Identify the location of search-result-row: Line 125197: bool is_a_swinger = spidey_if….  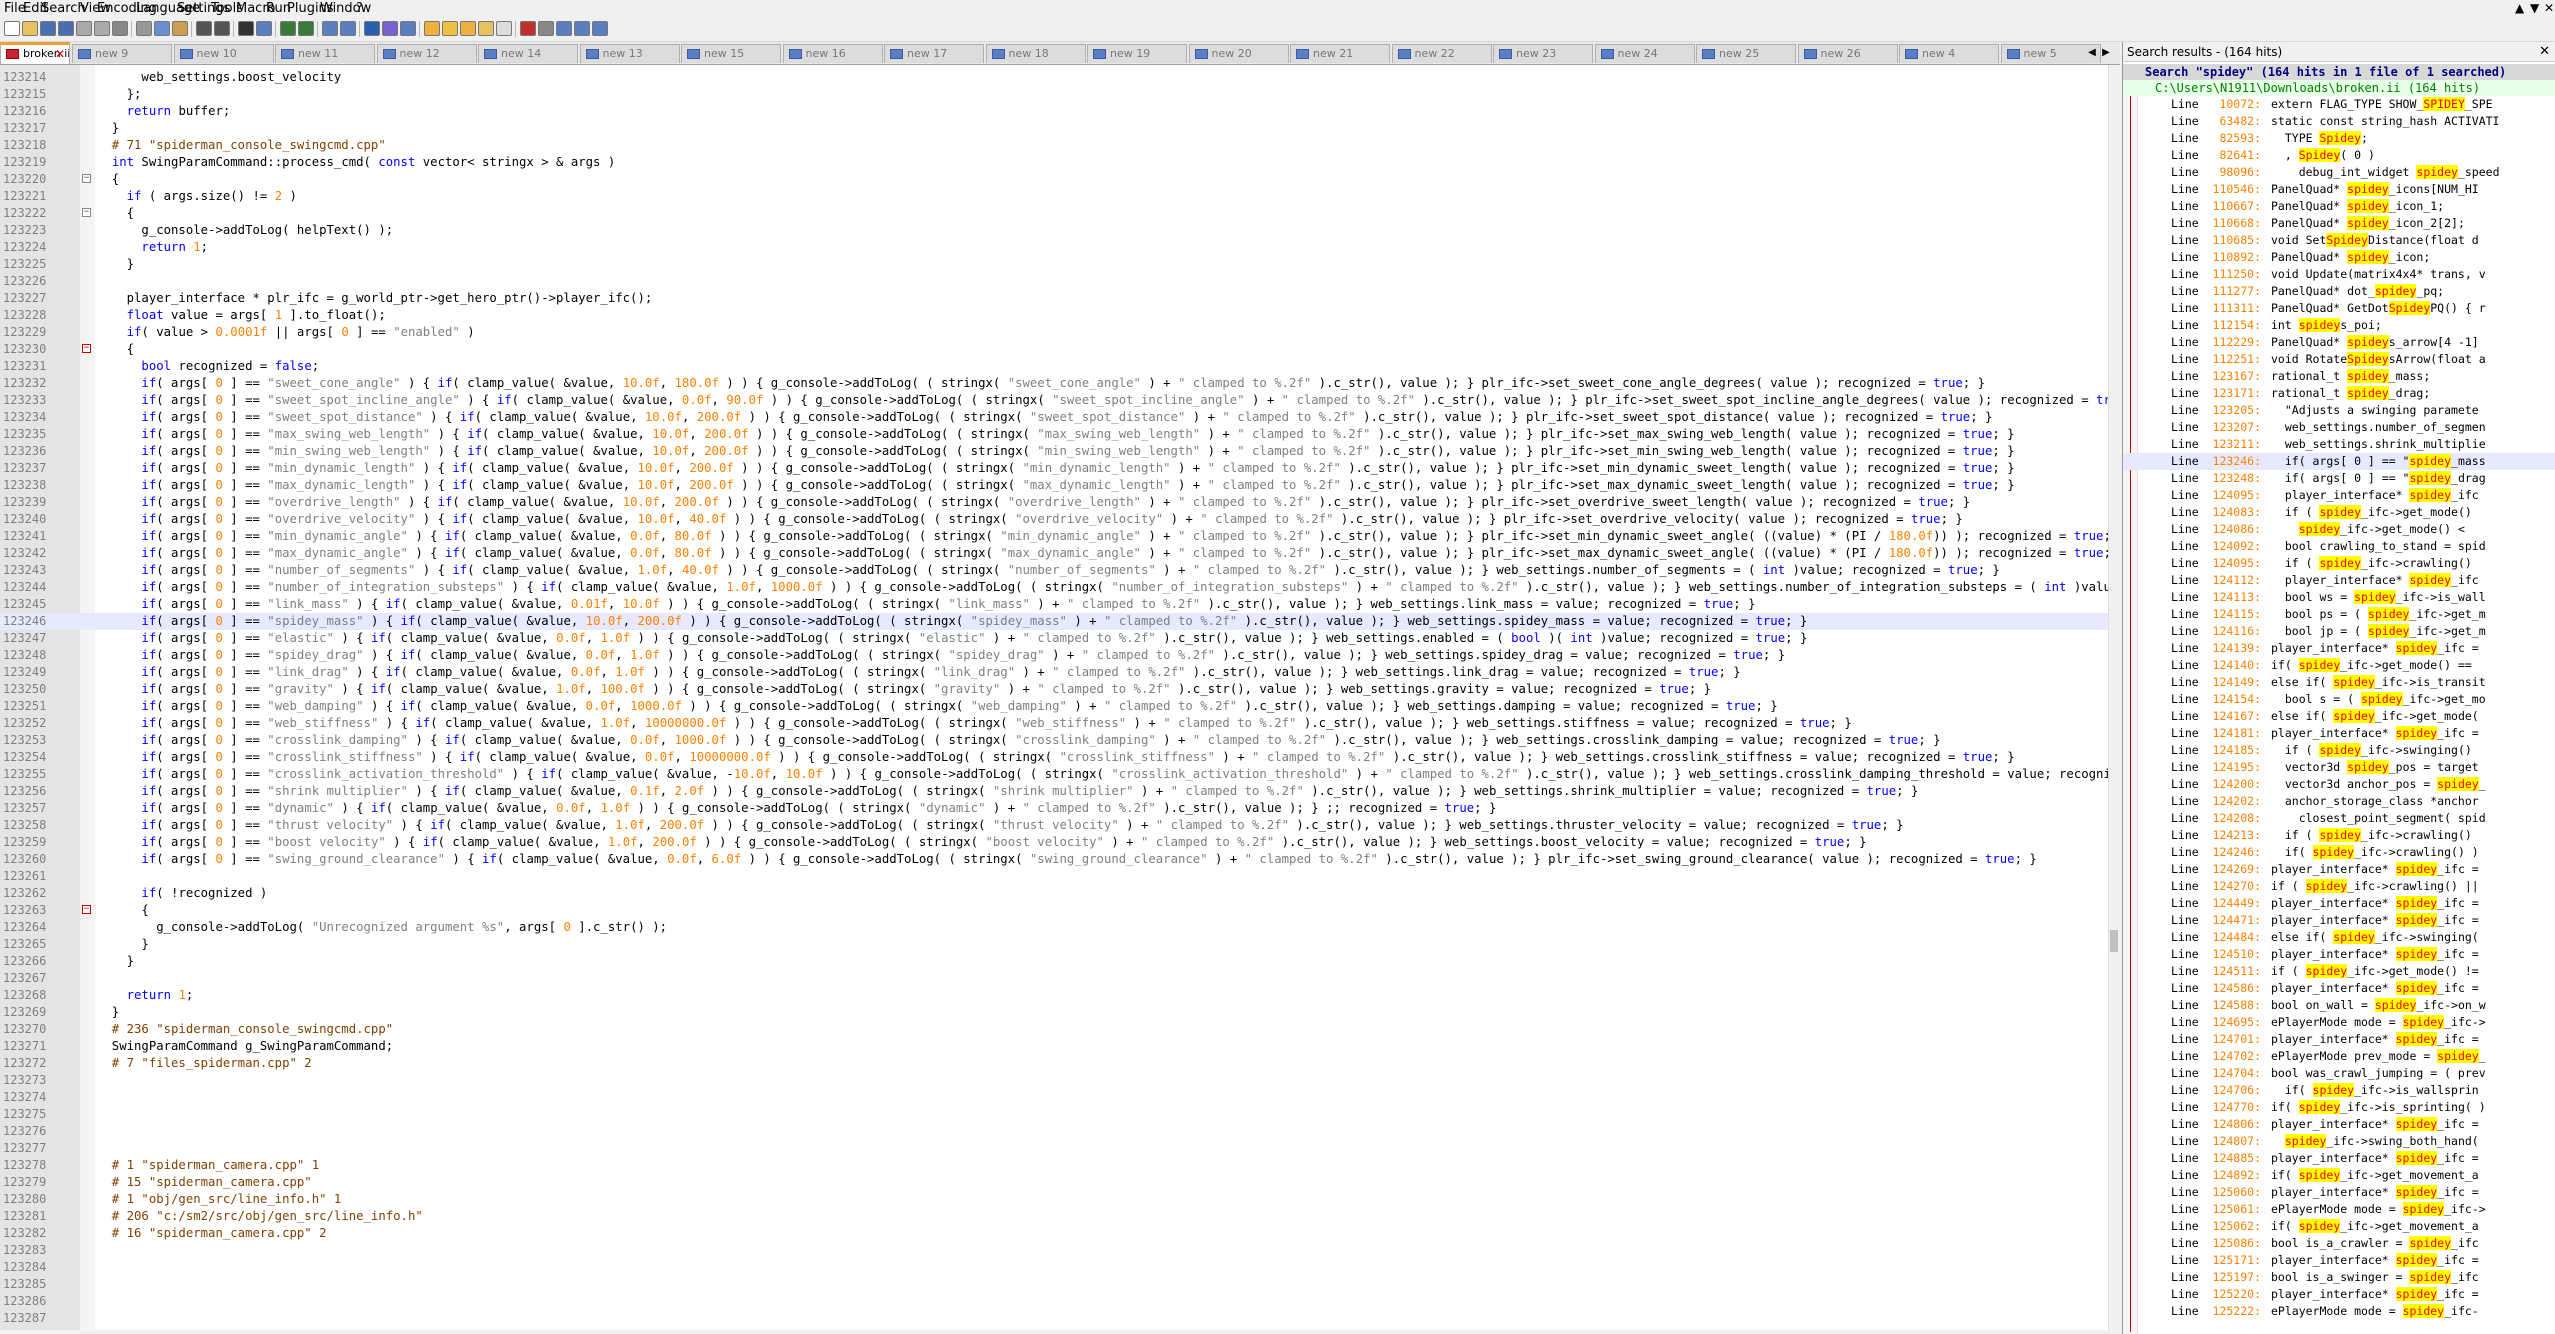
(2339, 1277).